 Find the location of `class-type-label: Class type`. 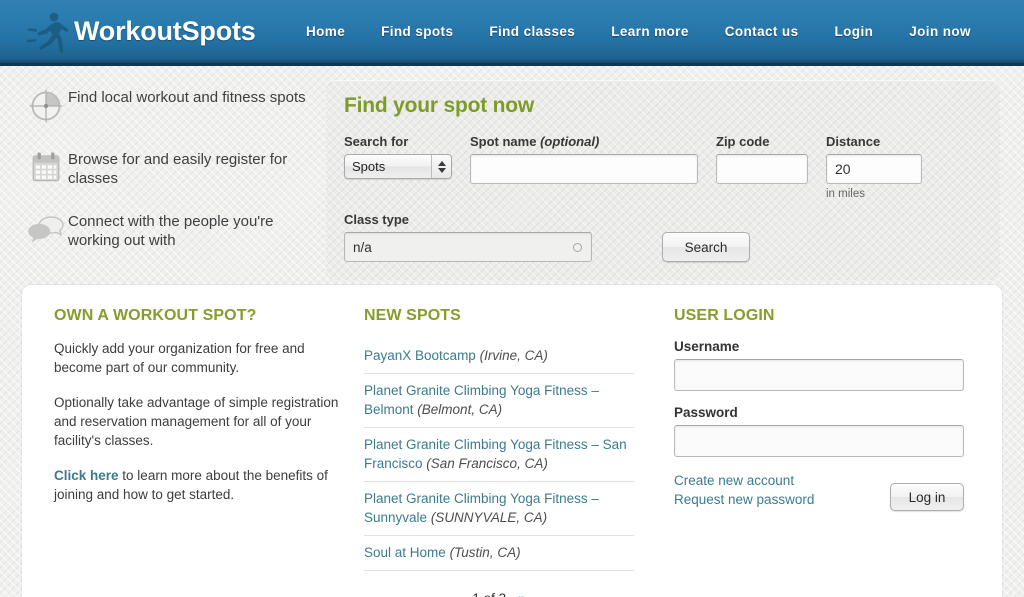

class-type-label: Class type is located at coordinates (377, 219).